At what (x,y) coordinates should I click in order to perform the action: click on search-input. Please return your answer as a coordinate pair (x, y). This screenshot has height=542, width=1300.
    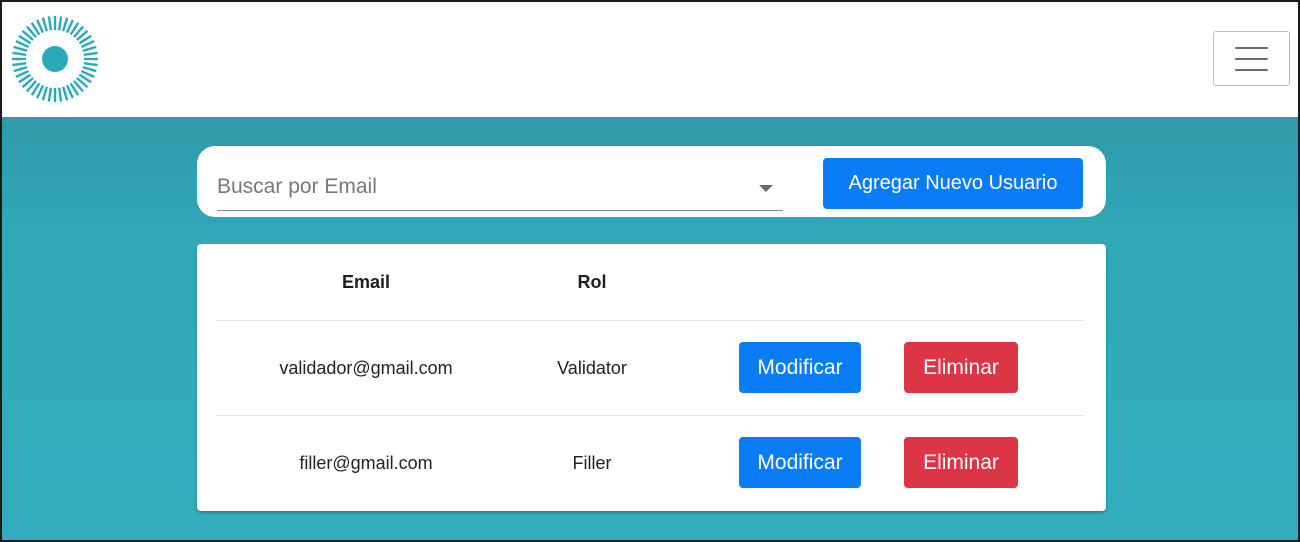
    Looking at the image, I should click on (477, 187).